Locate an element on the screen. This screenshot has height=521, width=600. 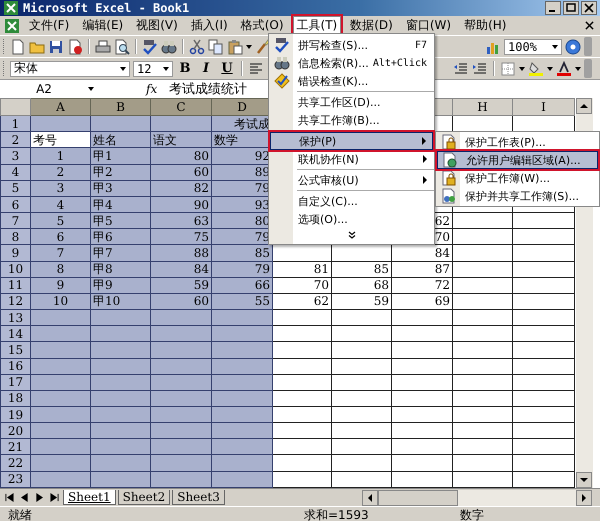
save-icon is located at coordinates (56, 46).